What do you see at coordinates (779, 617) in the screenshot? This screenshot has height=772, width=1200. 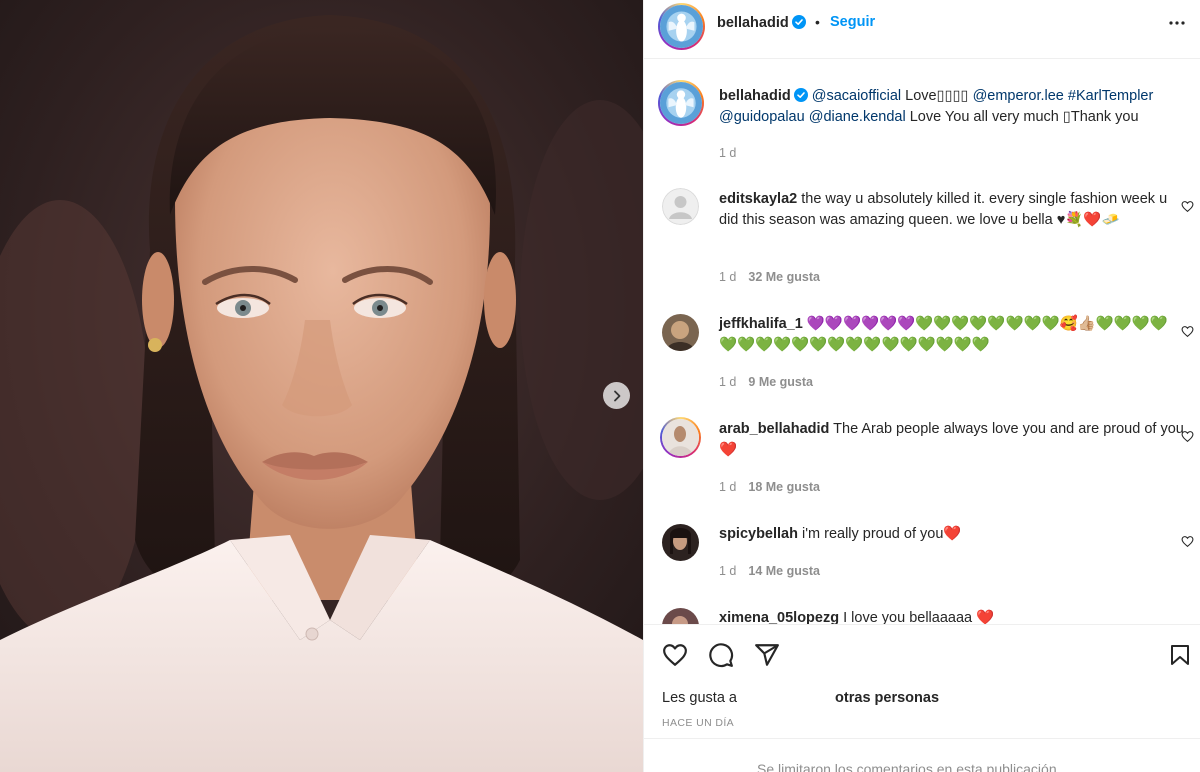 I see `comment-username: ximena_05lopezg` at bounding box center [779, 617].